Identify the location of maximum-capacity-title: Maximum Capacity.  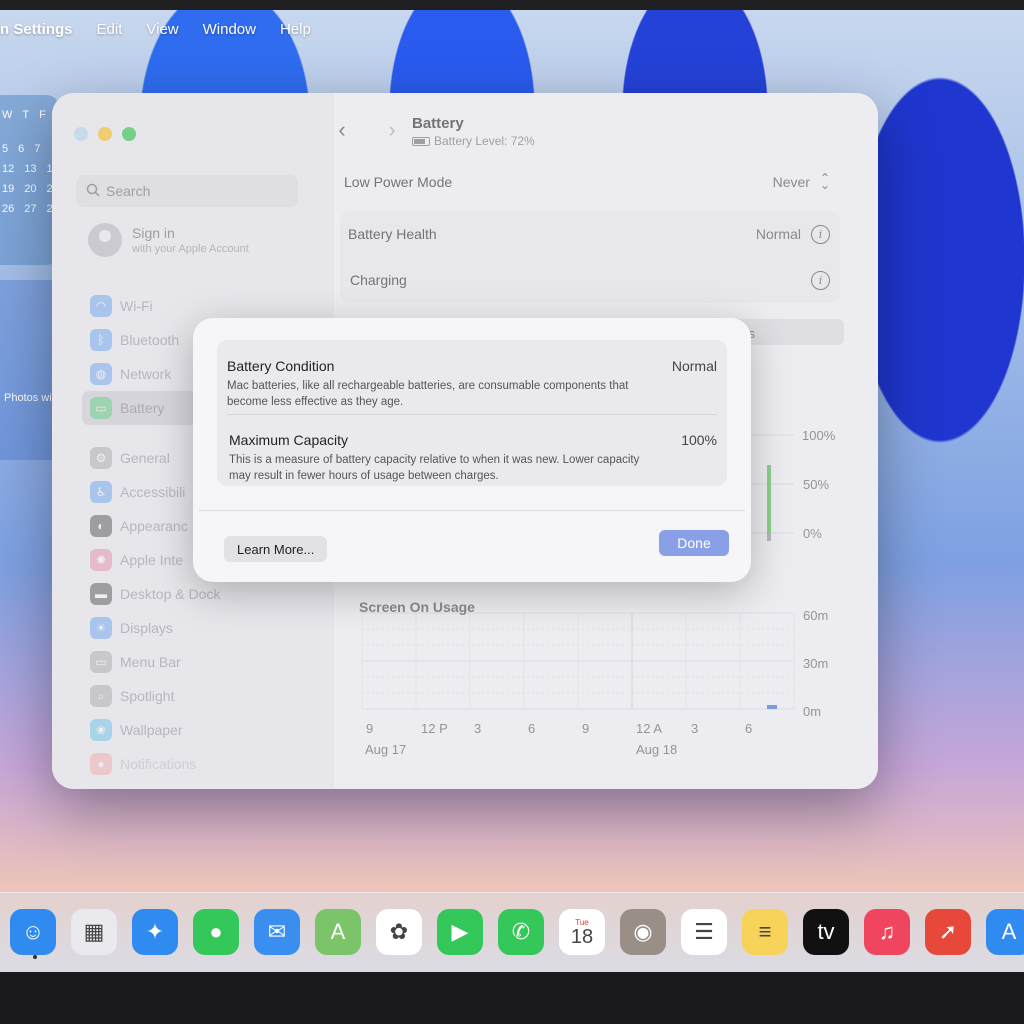
(289, 440).